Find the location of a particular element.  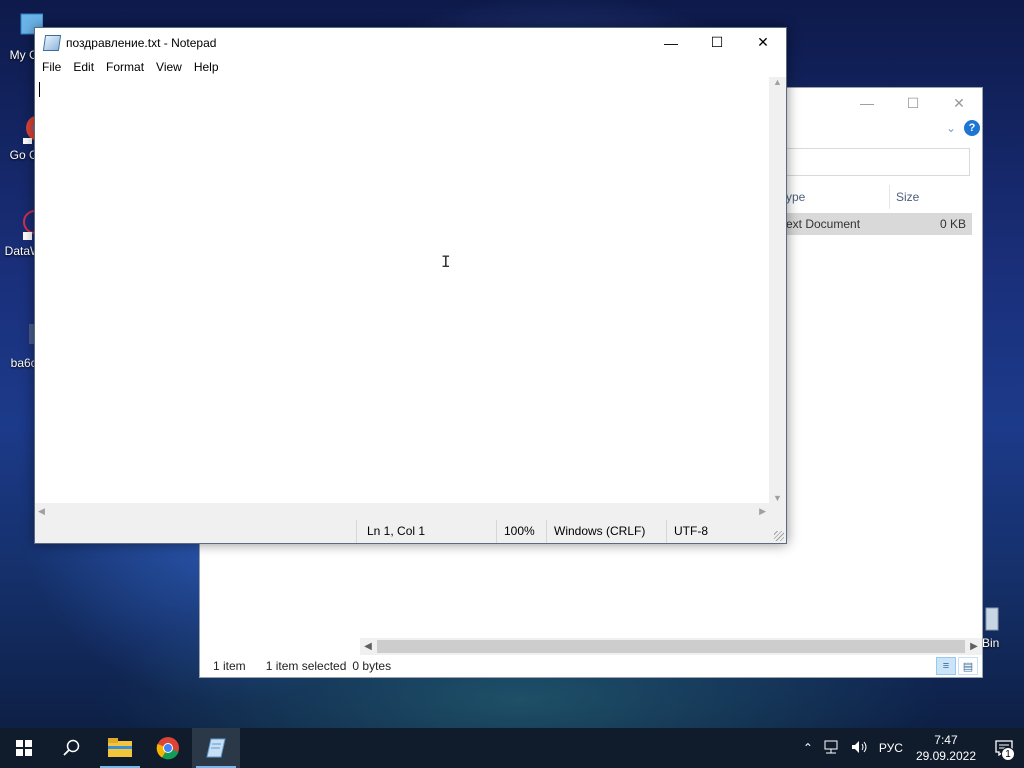

action-center-button: 1 is located at coordinates (1004, 748).